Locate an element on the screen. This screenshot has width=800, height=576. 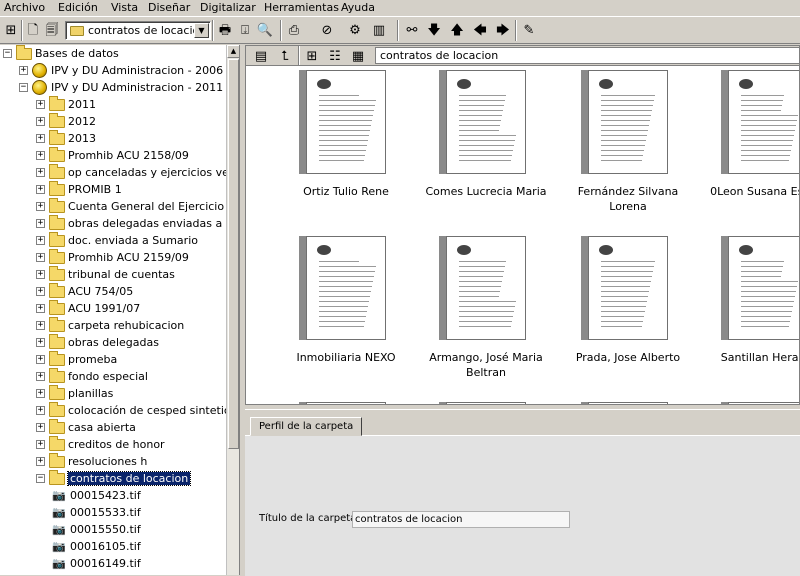
tree-scrollbar: ▲ is located at coordinates (232, 310).